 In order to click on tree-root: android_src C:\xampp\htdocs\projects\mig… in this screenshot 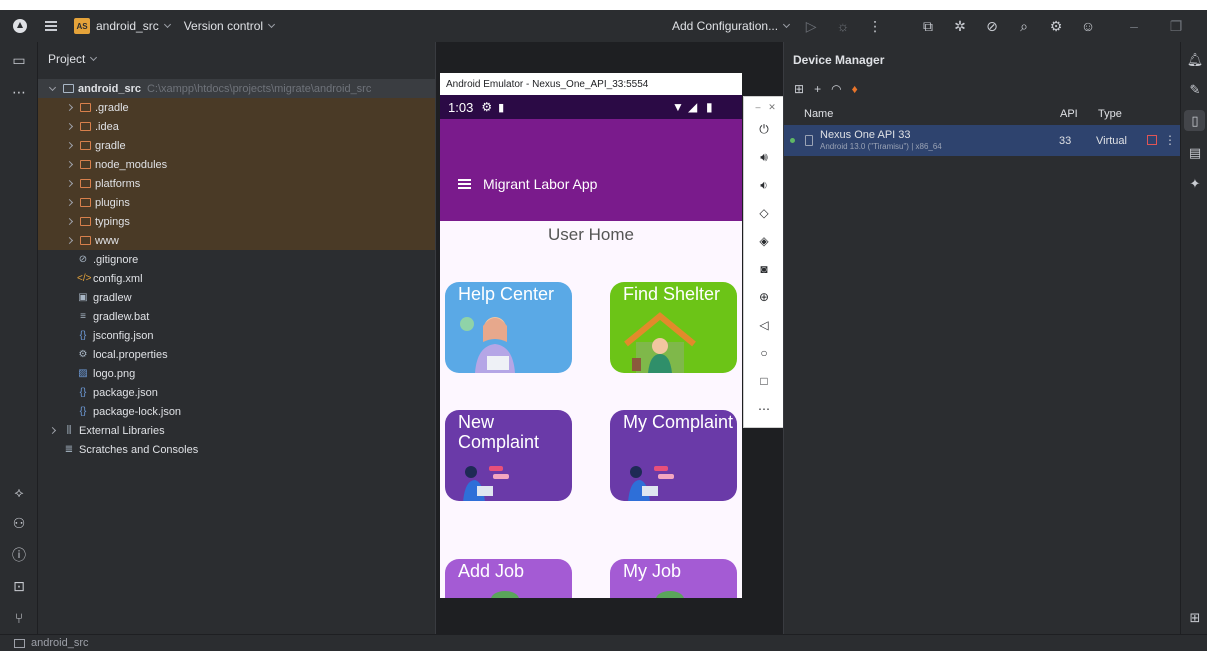, I will do `click(236, 88)`.